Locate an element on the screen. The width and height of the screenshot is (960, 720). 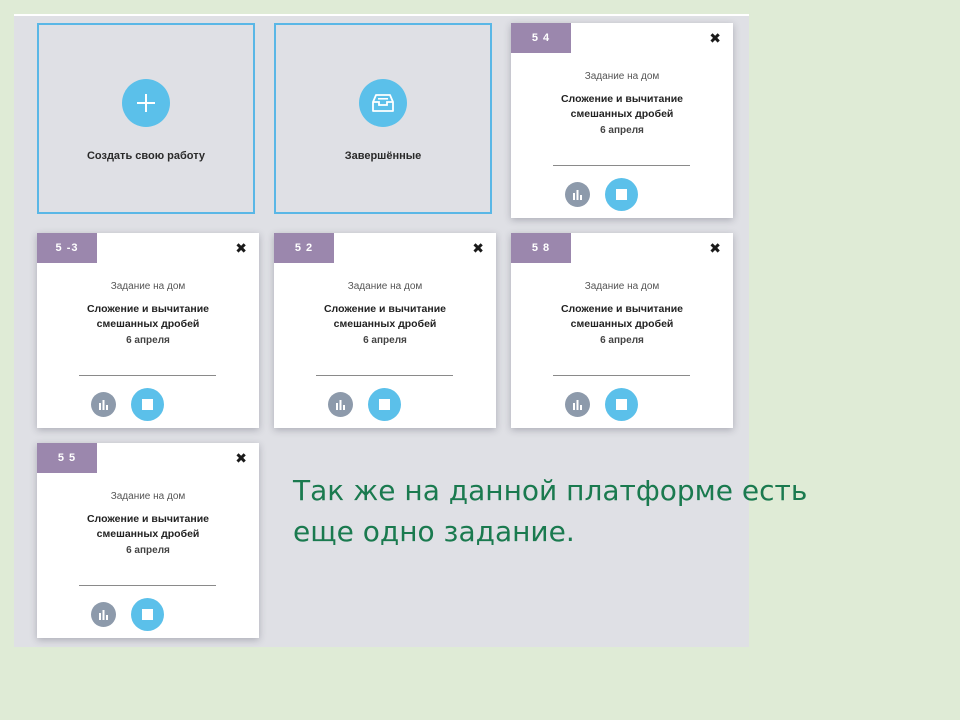
class-badge: 5 4 is located at coordinates (541, 38).